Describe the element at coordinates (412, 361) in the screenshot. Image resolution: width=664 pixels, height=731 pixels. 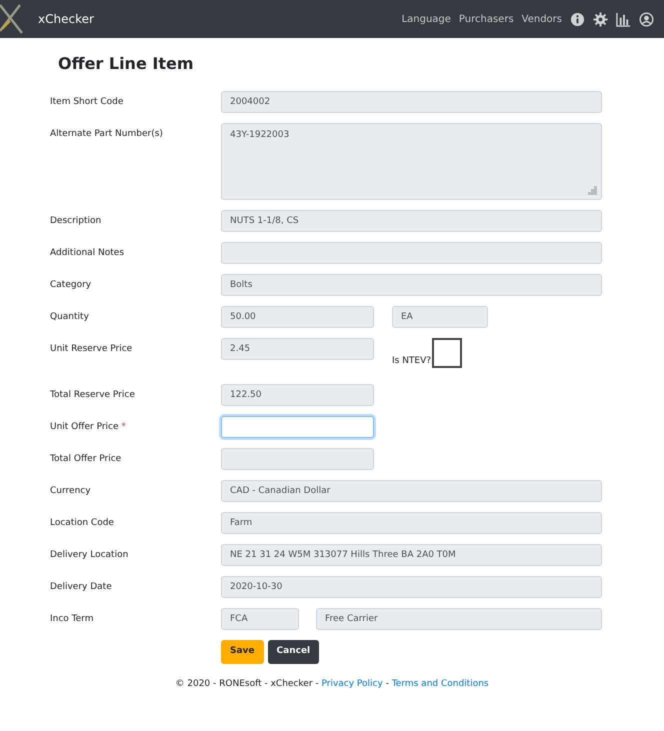
I see `checkbox-label: Is NTEV?` at that location.